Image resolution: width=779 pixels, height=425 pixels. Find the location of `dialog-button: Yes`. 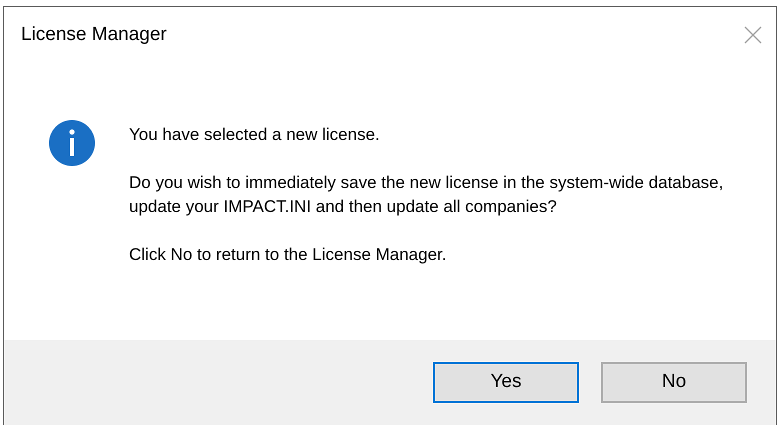

dialog-button: Yes is located at coordinates (506, 382).